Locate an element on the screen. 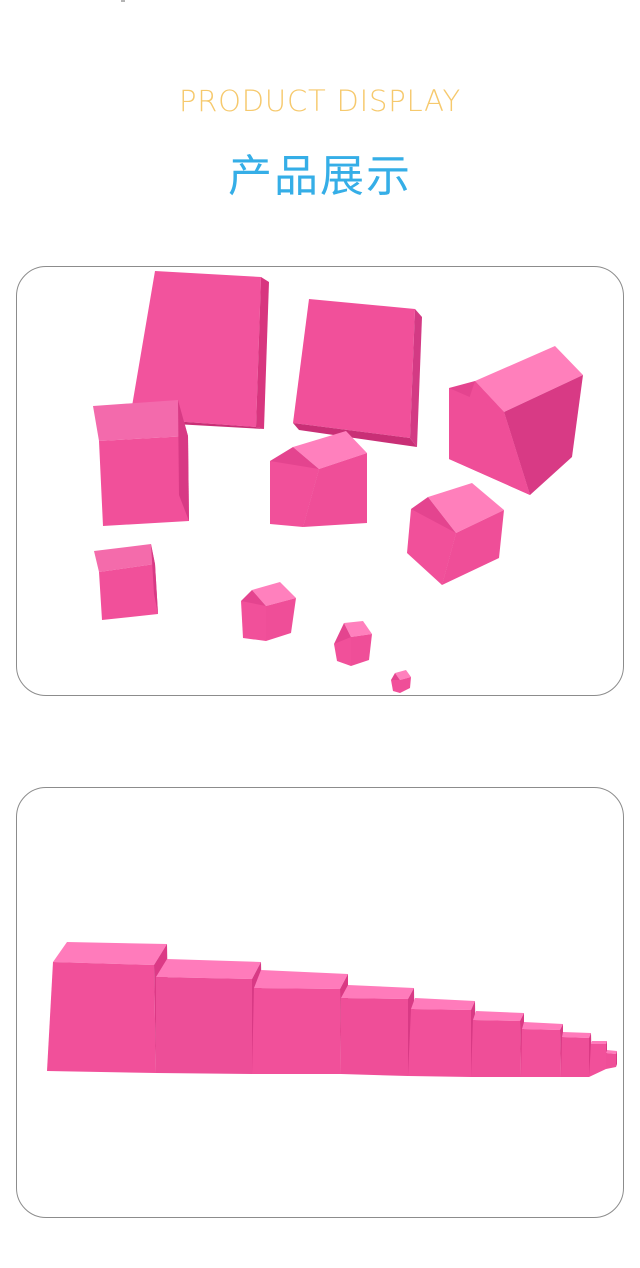  pink-cubes-row-illustration is located at coordinates (332, 1009).